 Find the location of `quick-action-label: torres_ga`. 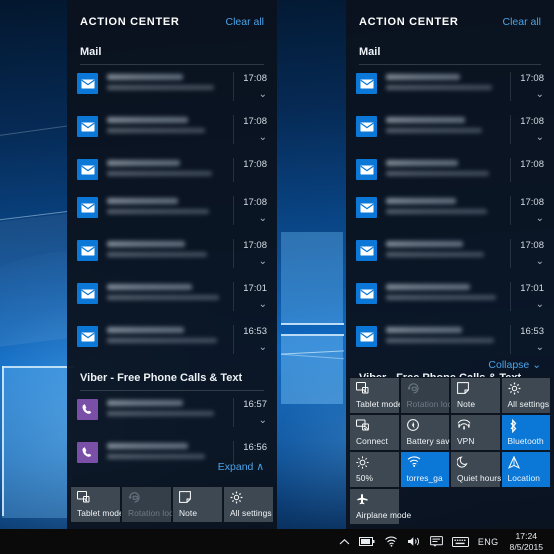

quick-action-label: torres_ga is located at coordinates (424, 478).